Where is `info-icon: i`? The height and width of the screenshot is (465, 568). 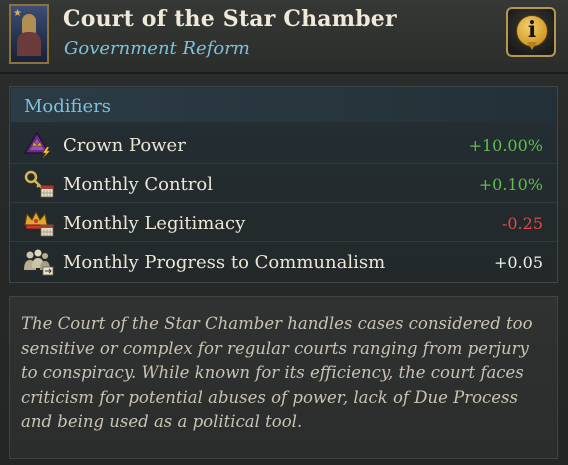
info-icon: i is located at coordinates (532, 32).